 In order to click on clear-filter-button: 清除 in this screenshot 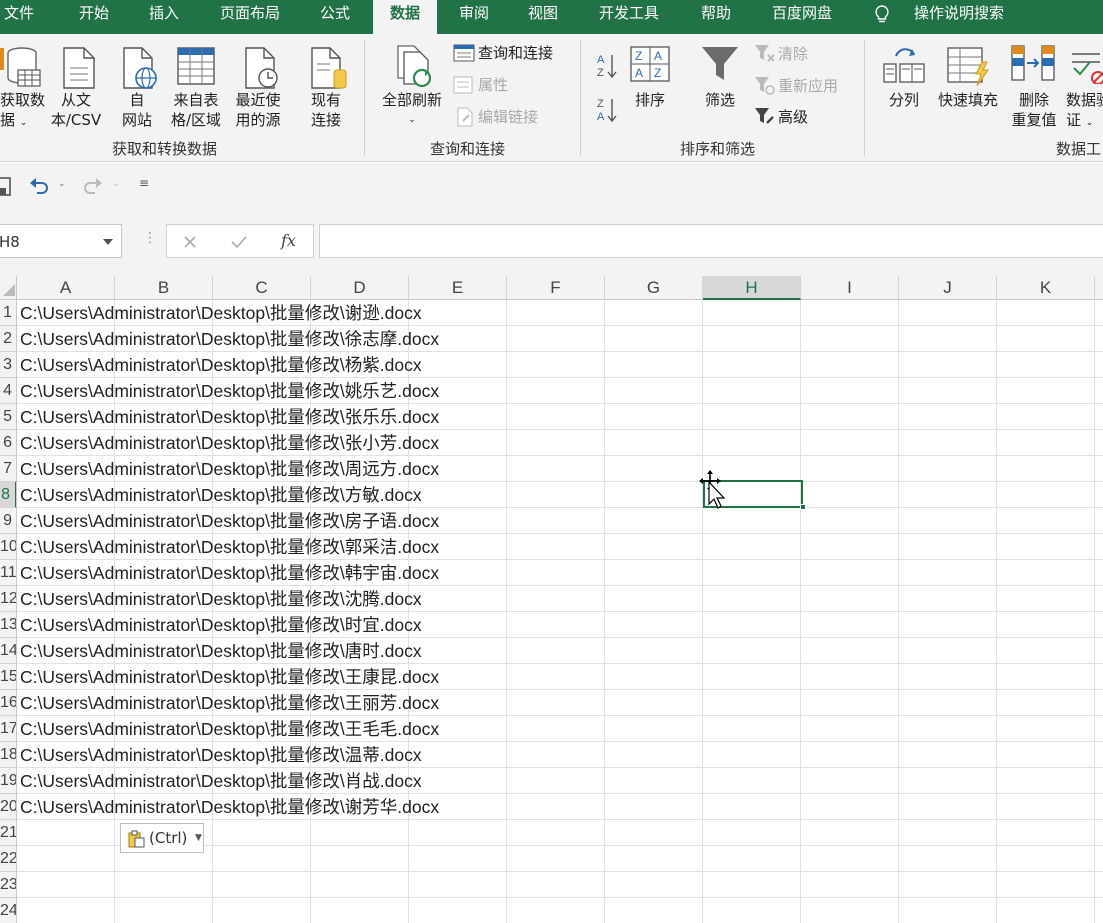, I will do `click(793, 54)`.